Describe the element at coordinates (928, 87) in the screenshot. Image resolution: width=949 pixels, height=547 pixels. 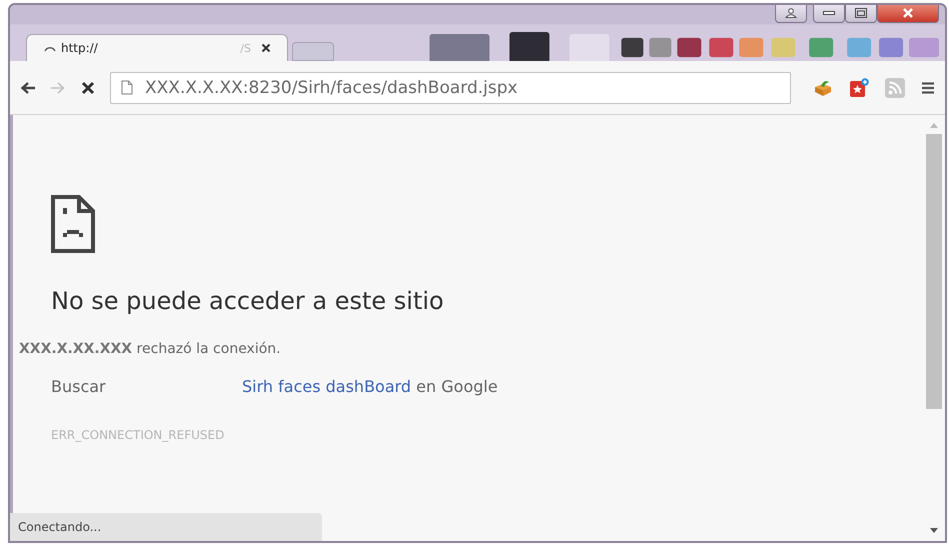
I see `menu-icon` at that location.